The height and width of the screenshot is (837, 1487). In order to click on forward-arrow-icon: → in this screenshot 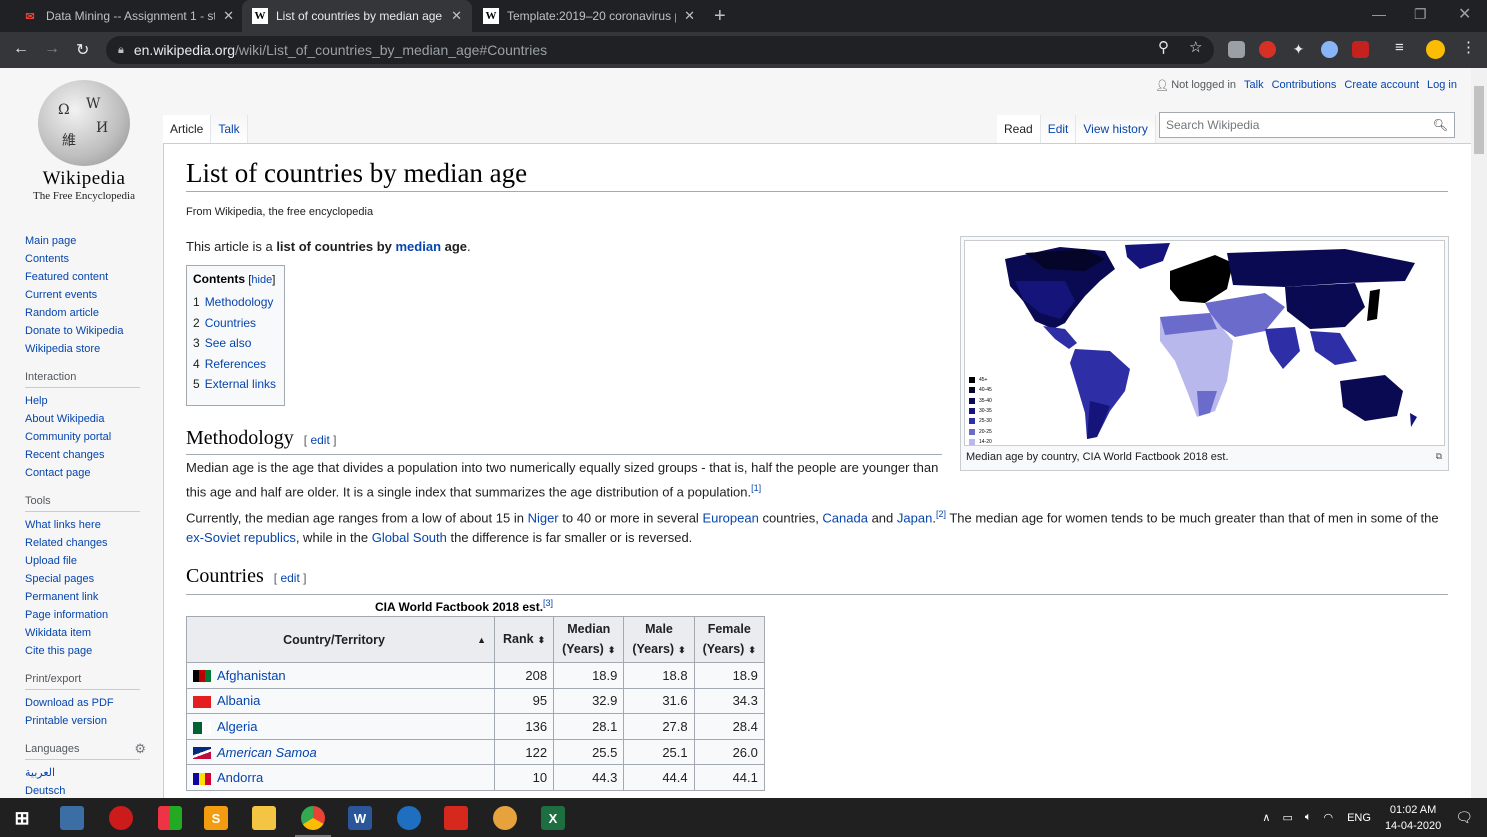, I will do `click(52, 49)`.